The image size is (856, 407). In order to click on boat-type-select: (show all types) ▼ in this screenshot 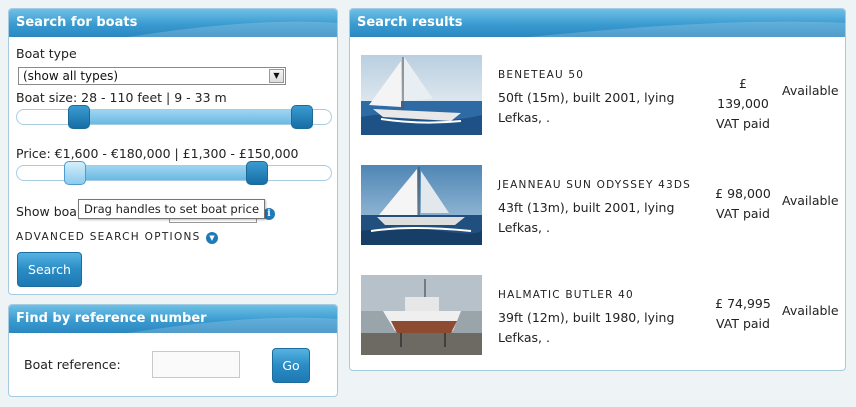, I will do `click(152, 76)`.